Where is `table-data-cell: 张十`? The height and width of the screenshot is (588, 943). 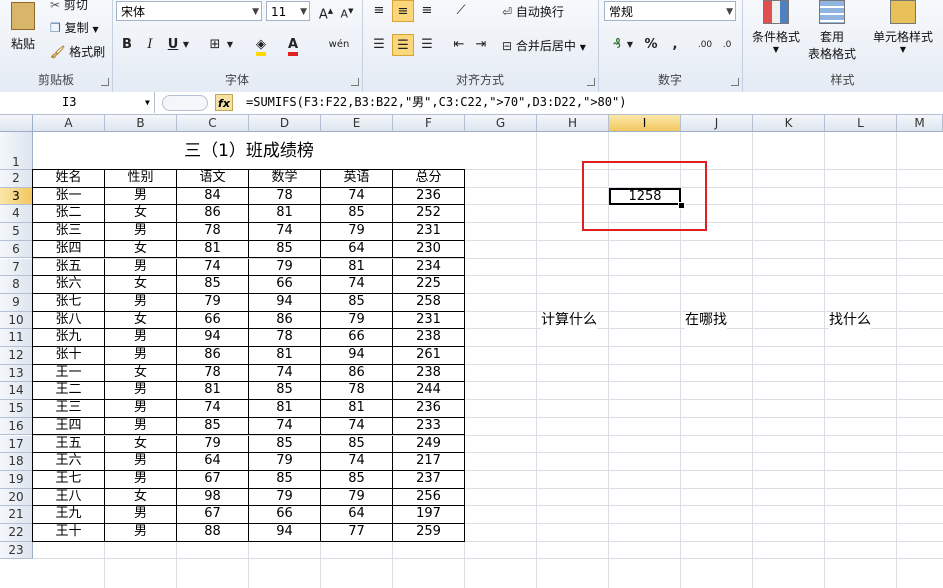
table-data-cell: 张十 is located at coordinates (69, 356).